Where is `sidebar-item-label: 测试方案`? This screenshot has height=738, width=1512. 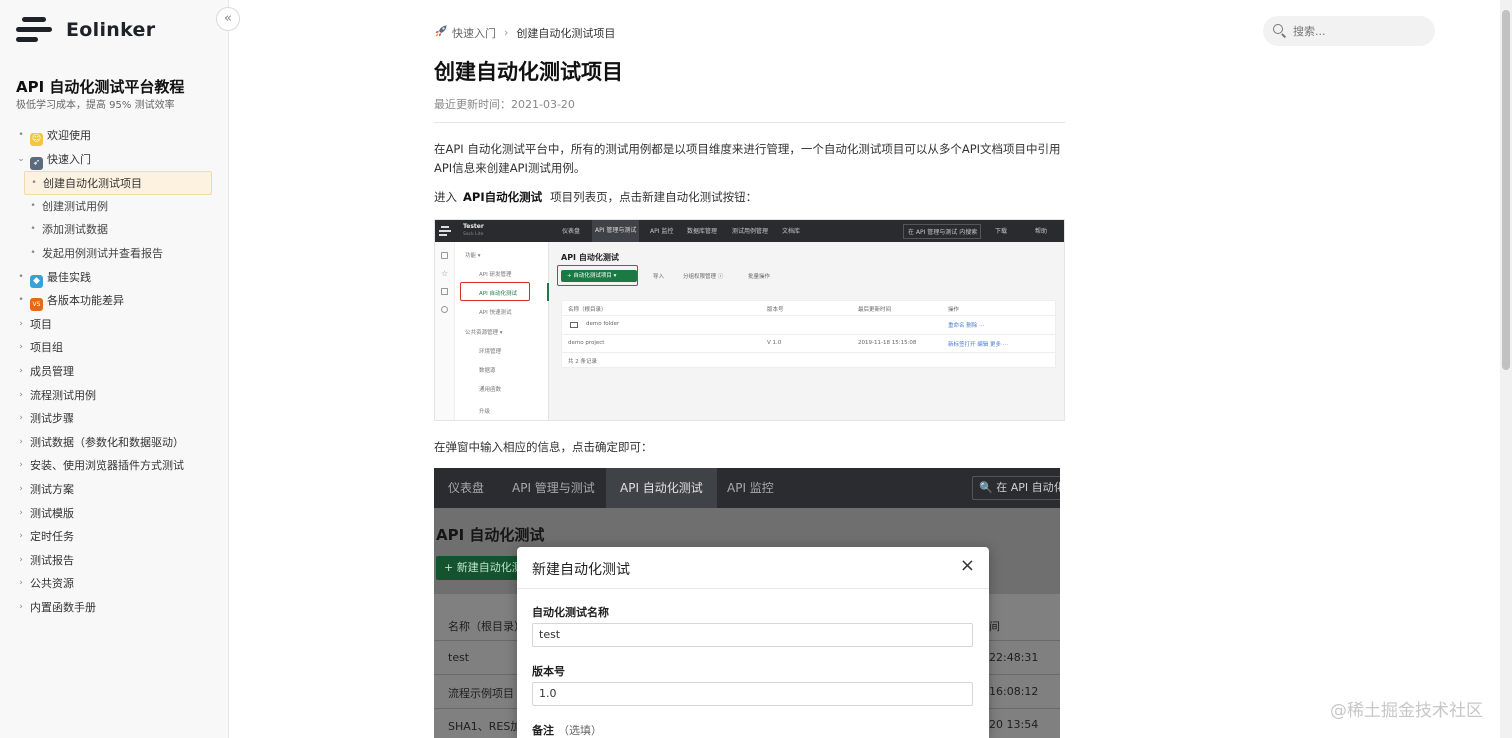
sidebar-item-label: 测试方案 is located at coordinates (52, 489).